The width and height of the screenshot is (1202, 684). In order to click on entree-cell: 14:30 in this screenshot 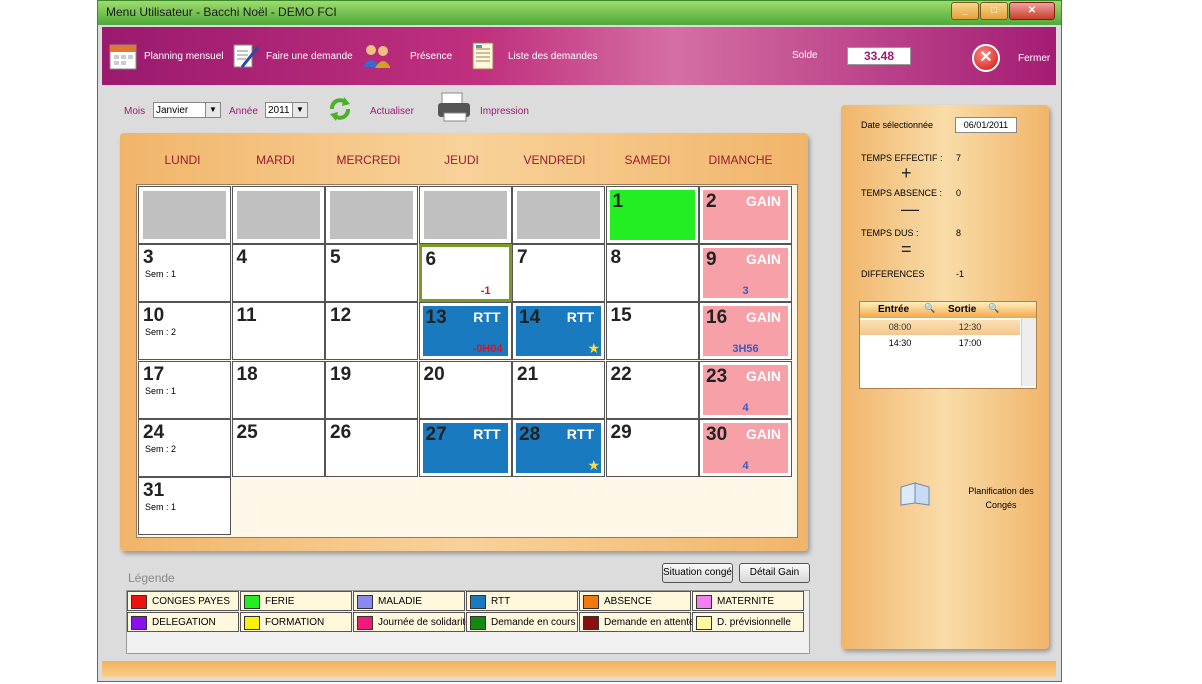, I will do `click(900, 343)`.